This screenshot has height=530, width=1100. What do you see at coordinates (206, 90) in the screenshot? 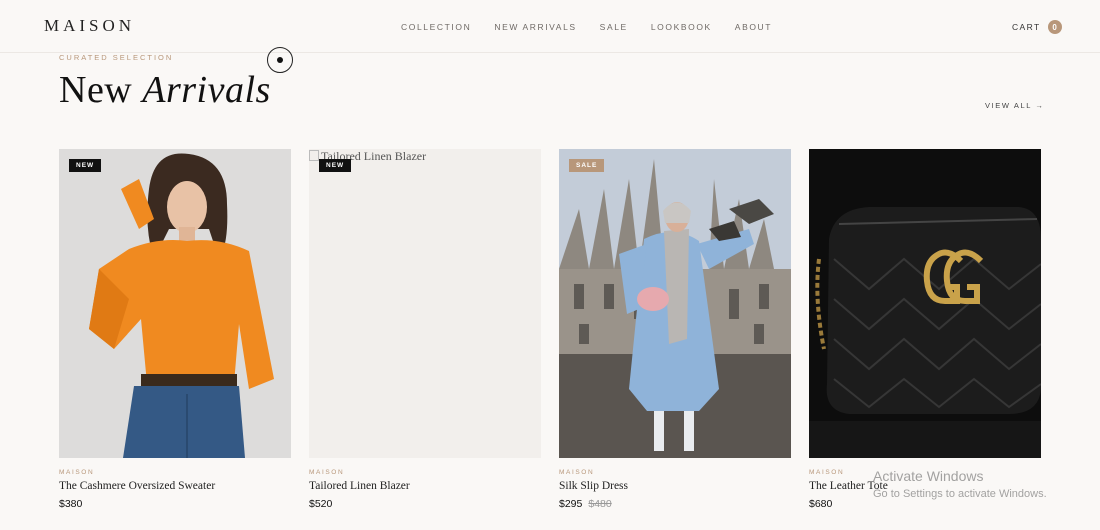
I see `title-italic: Arrivals` at bounding box center [206, 90].